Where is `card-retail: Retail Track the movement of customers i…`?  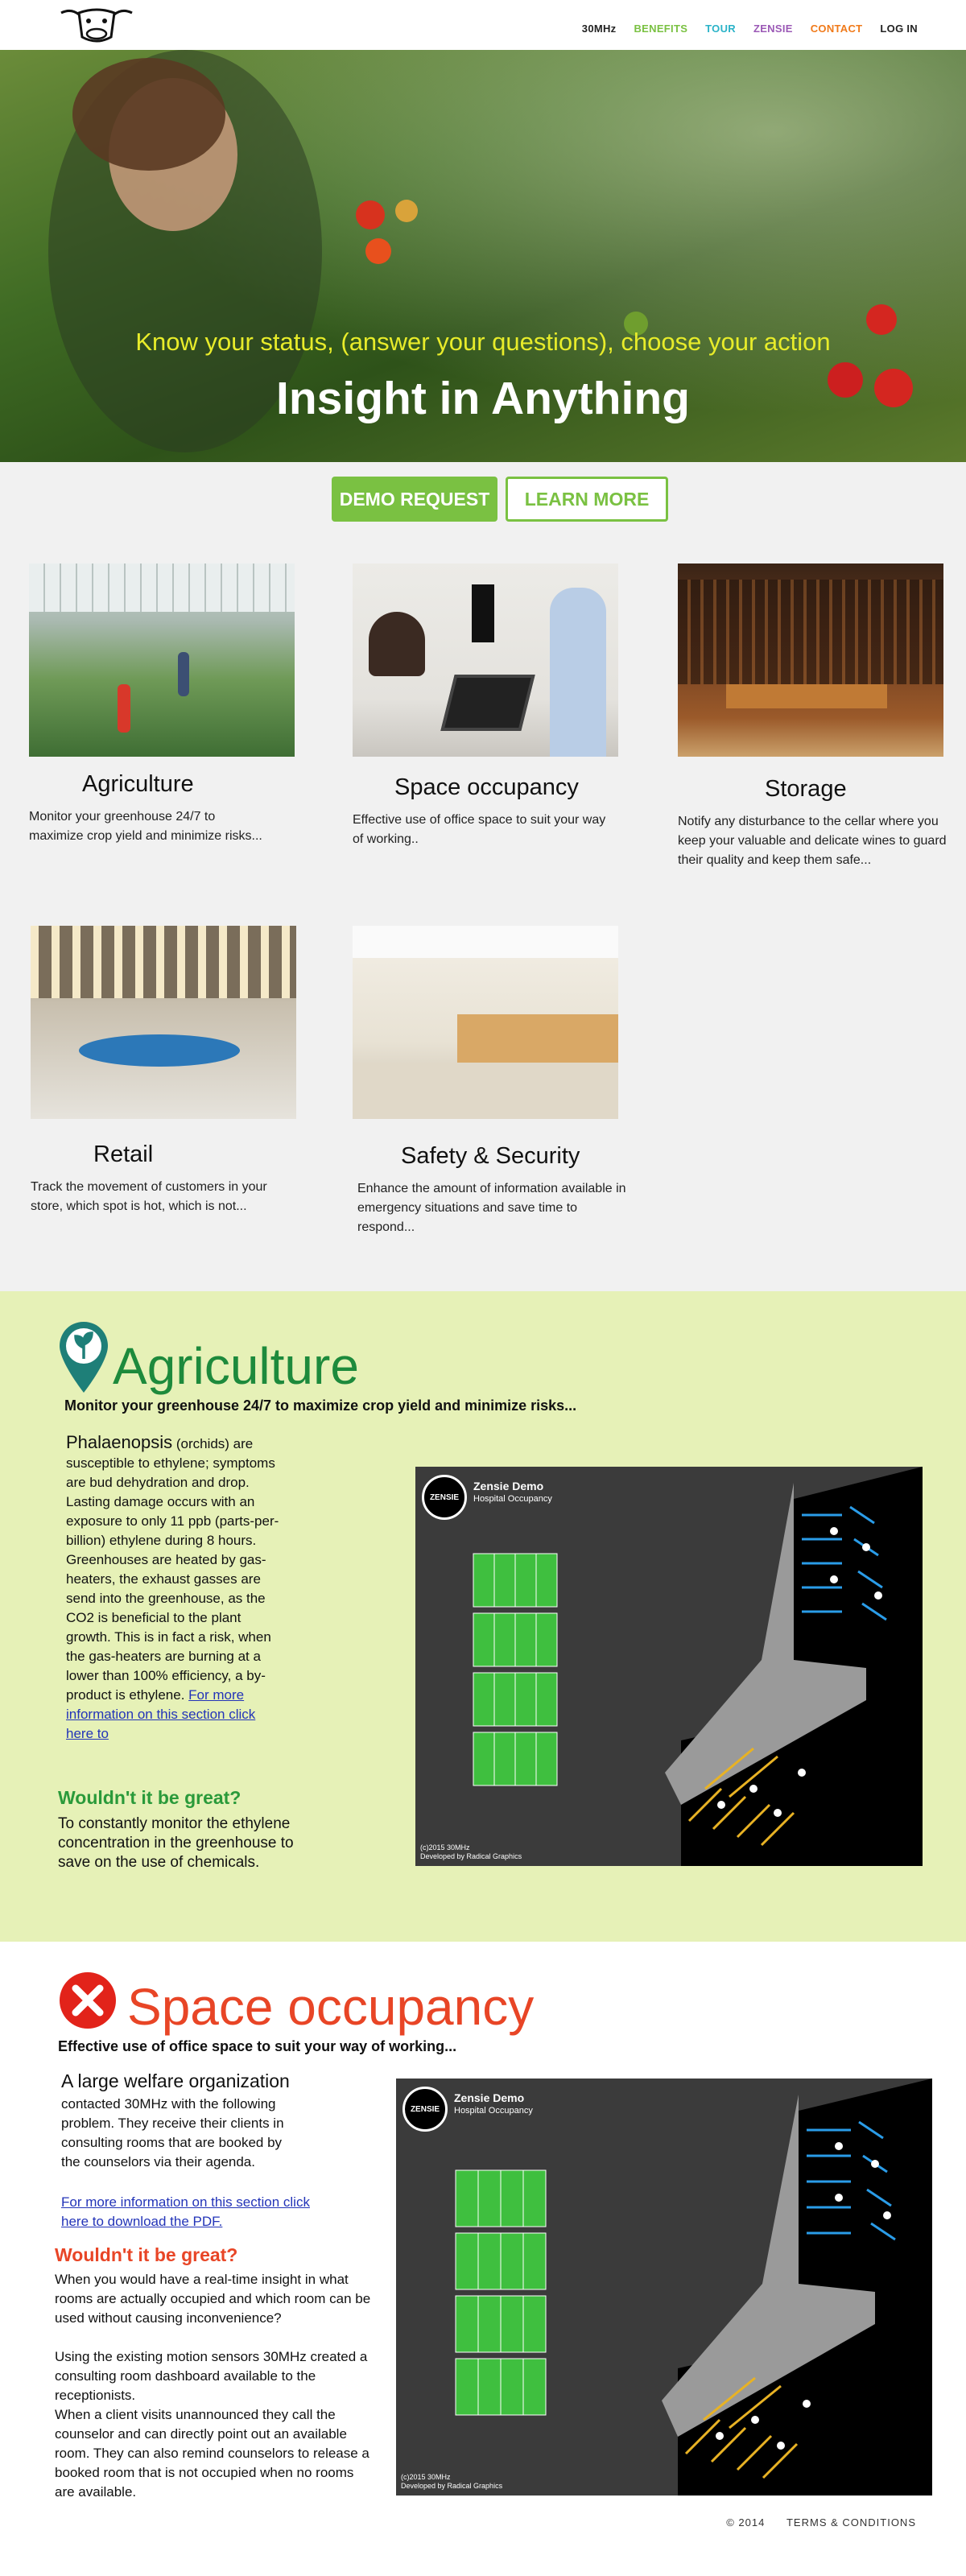 card-retail: Retail Track the movement of customers i… is located at coordinates (167, 1071).